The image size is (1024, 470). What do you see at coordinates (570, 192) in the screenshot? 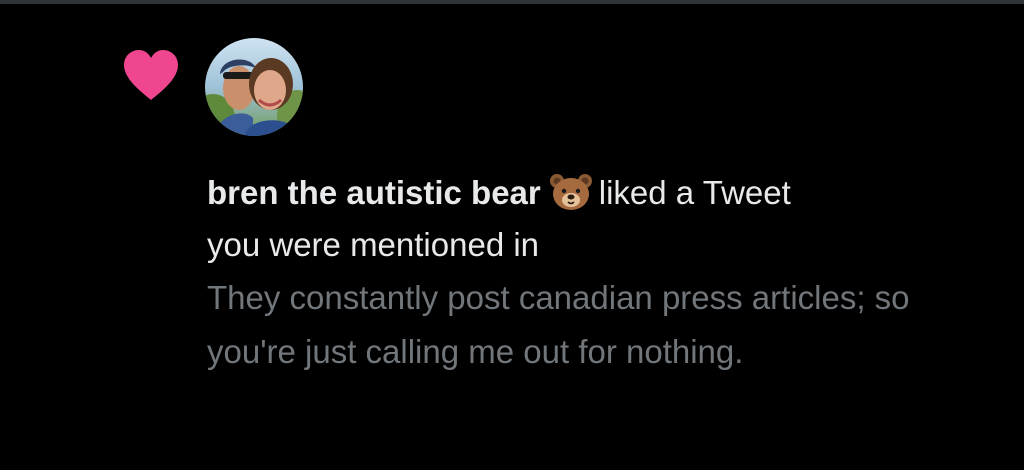
I see `bear-face-emoji-icon` at bounding box center [570, 192].